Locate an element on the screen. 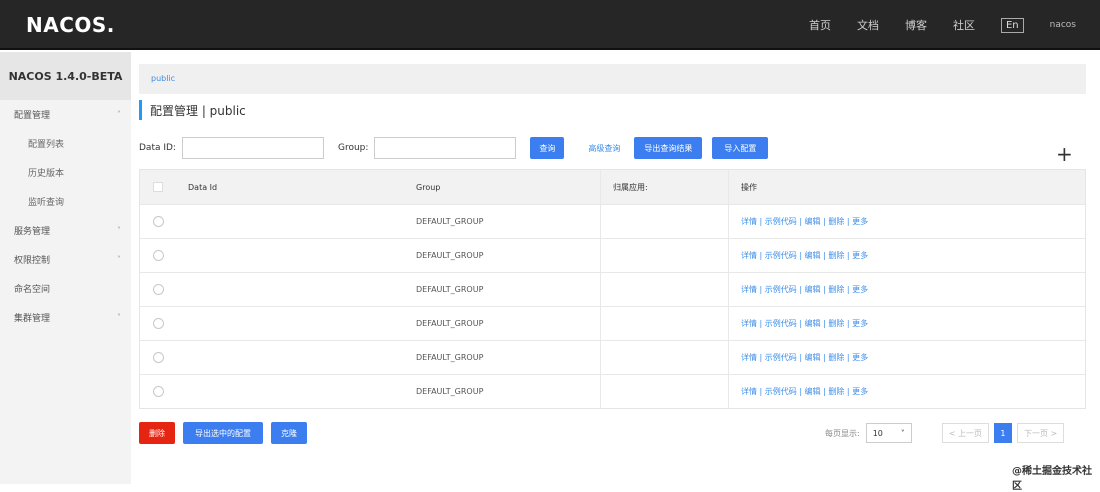  page-title: 配置管理 | public is located at coordinates (198, 110).